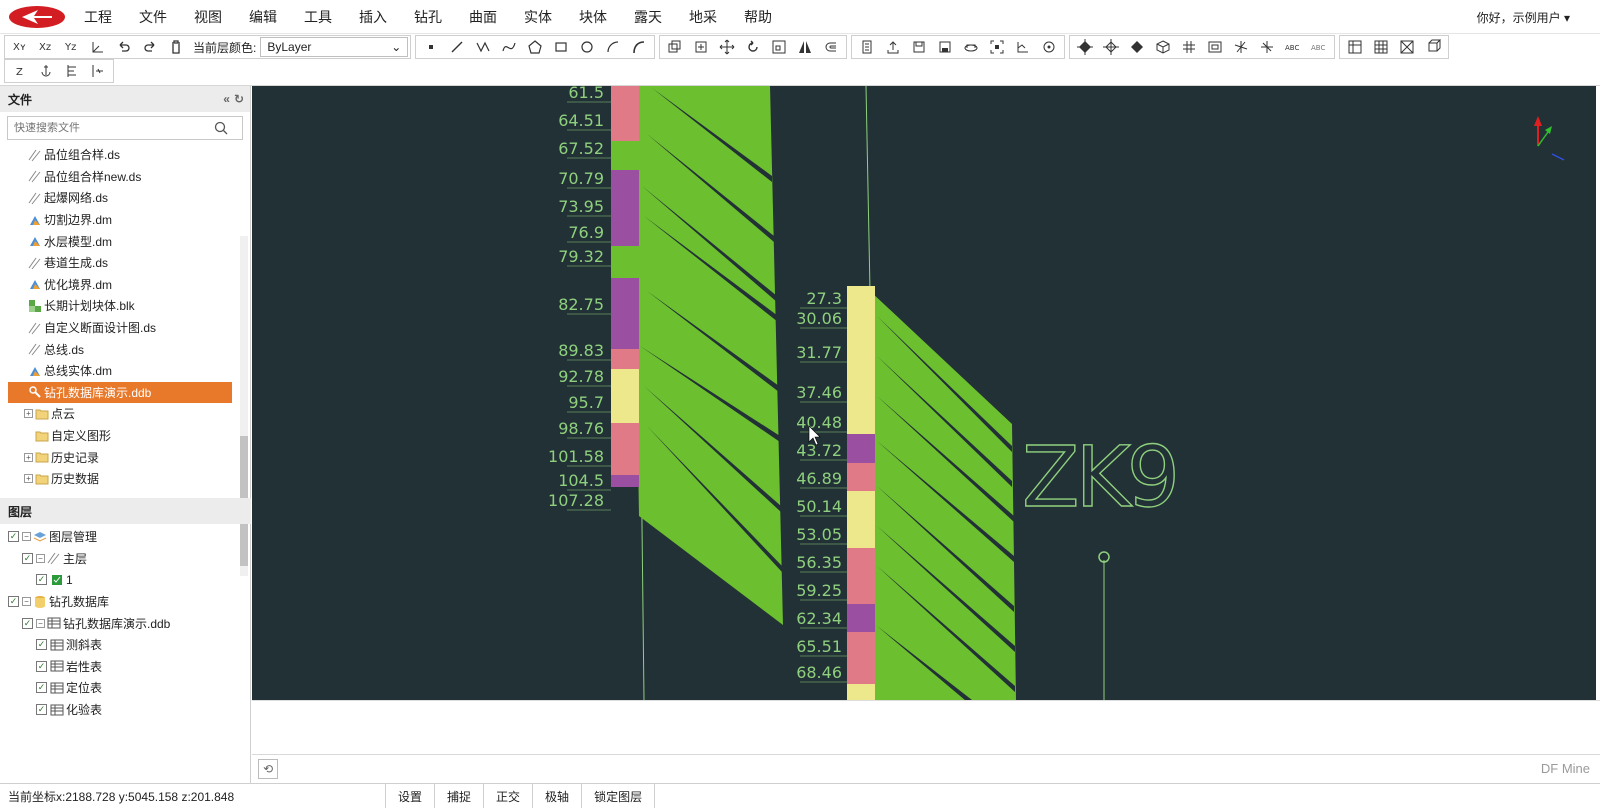 The image size is (1600, 808). I want to click on anchor-icon, so click(46, 71).